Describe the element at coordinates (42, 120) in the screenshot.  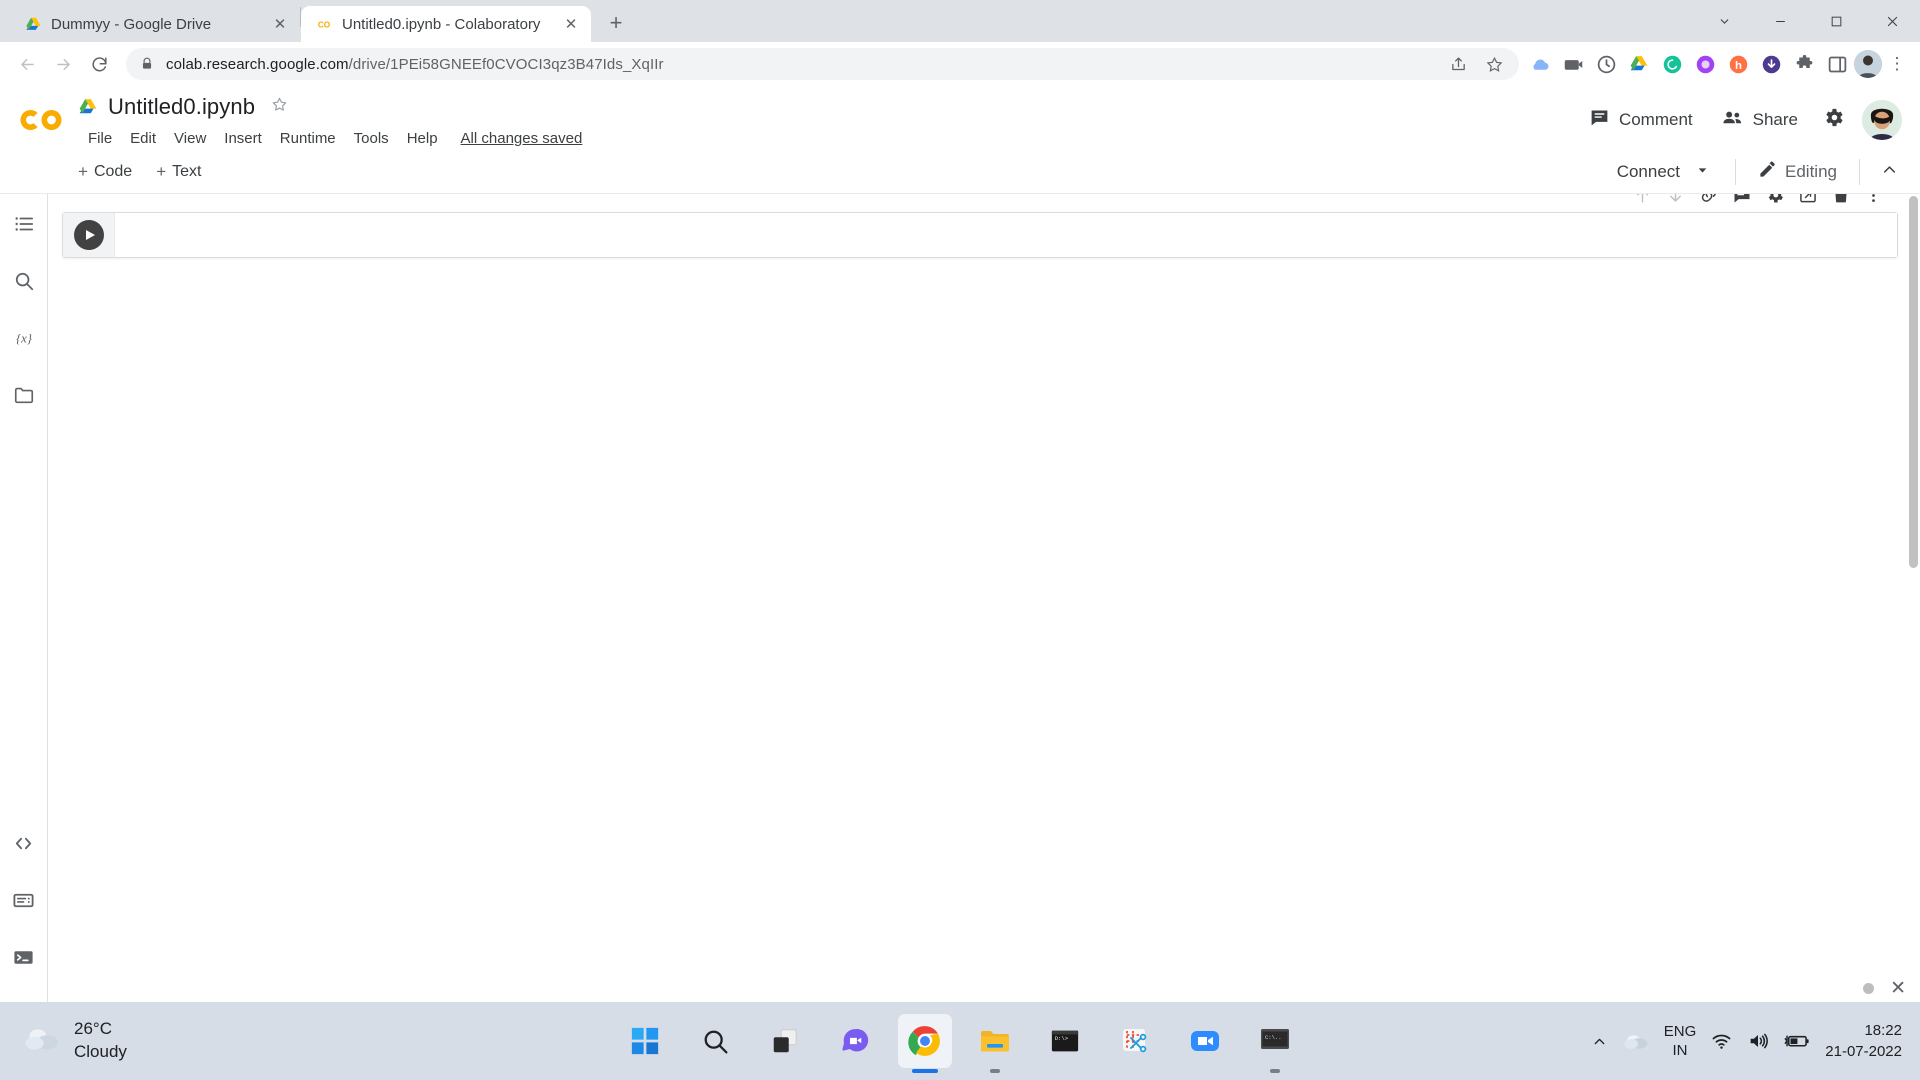
I see `colab-logo` at that location.